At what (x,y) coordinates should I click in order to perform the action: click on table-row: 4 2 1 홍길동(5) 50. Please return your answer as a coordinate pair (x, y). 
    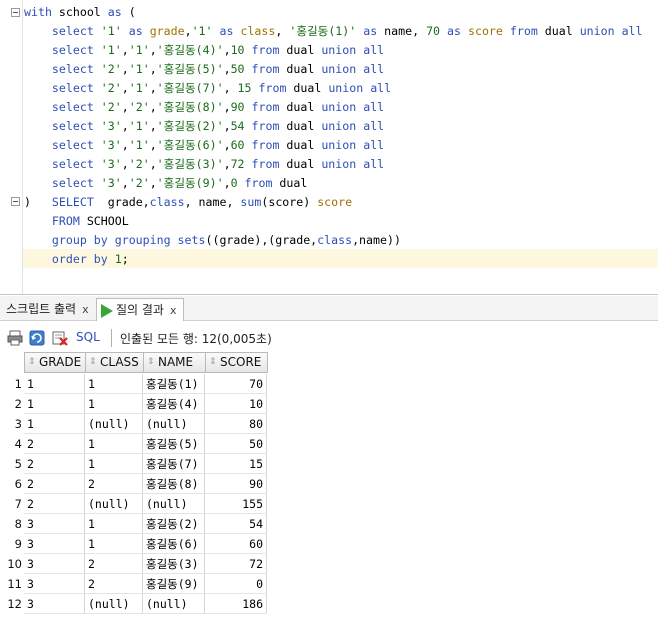
    Looking at the image, I should click on (134, 444).